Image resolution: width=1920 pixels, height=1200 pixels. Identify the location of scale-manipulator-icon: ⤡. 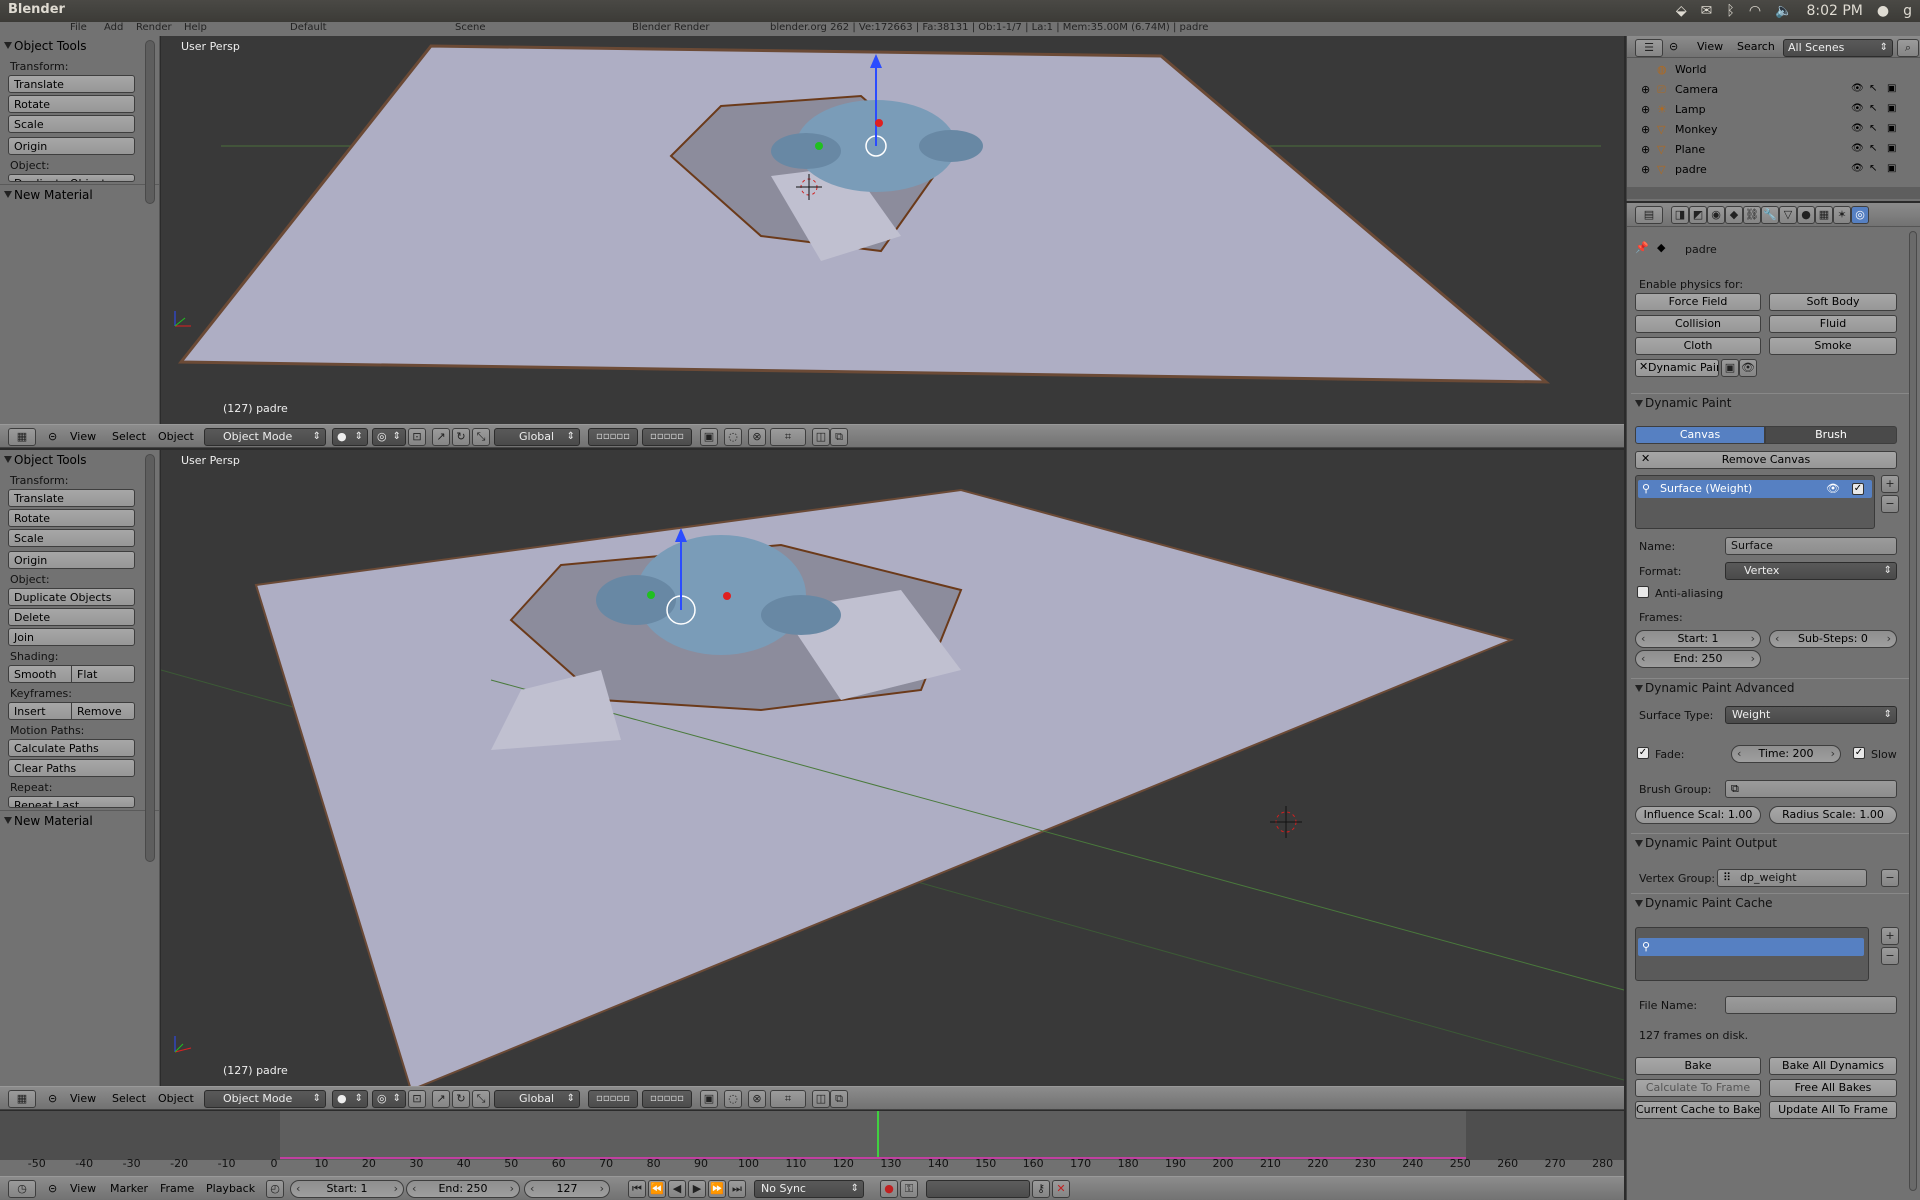
(481, 1099).